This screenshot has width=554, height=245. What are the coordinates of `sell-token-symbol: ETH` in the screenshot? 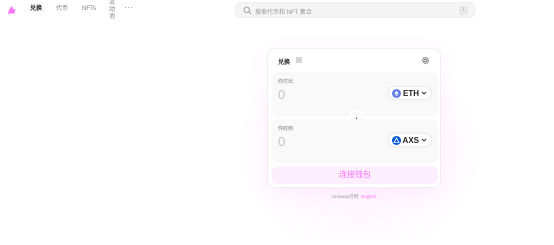 It's located at (411, 93).